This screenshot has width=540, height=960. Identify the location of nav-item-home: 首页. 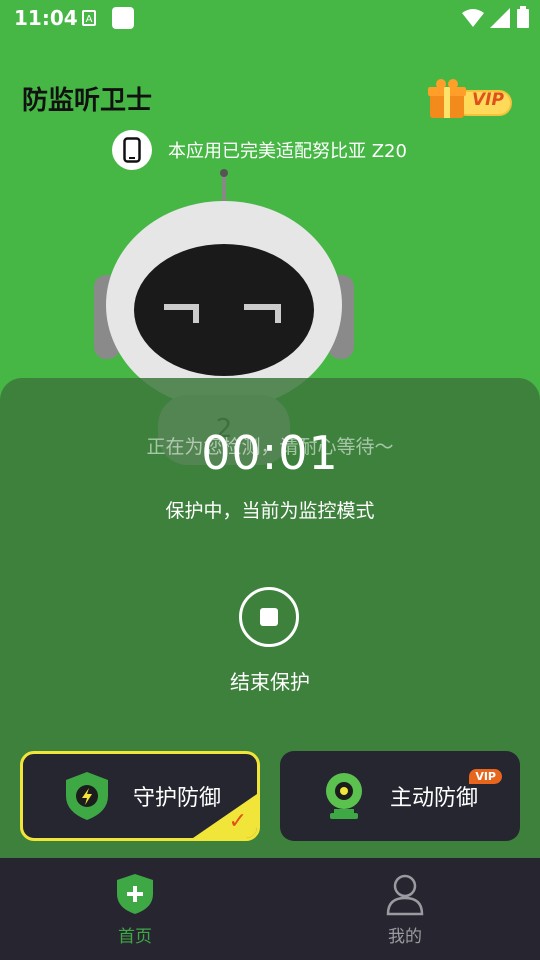
(135, 909).